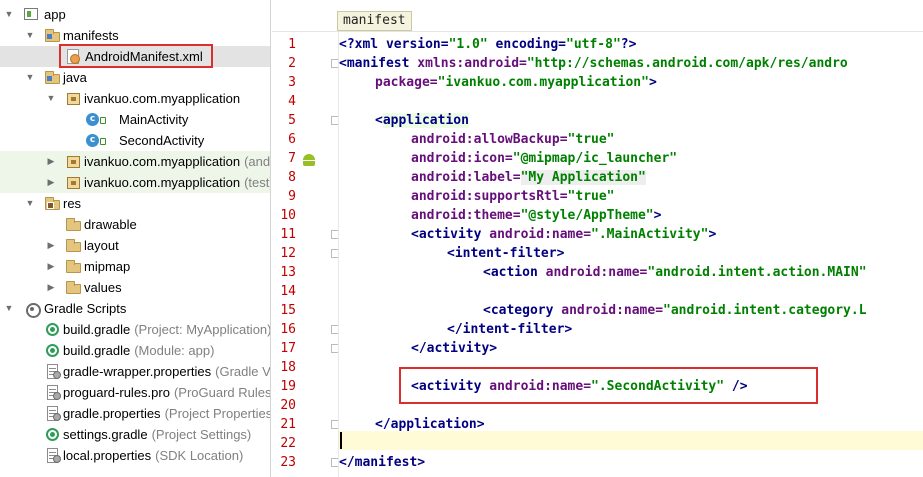 Image resolution: width=923 pixels, height=477 pixels. Describe the element at coordinates (177, 161) in the screenshot. I see `tree-label-package-android-test: ivankuo.com.myapplication(andr` at that location.